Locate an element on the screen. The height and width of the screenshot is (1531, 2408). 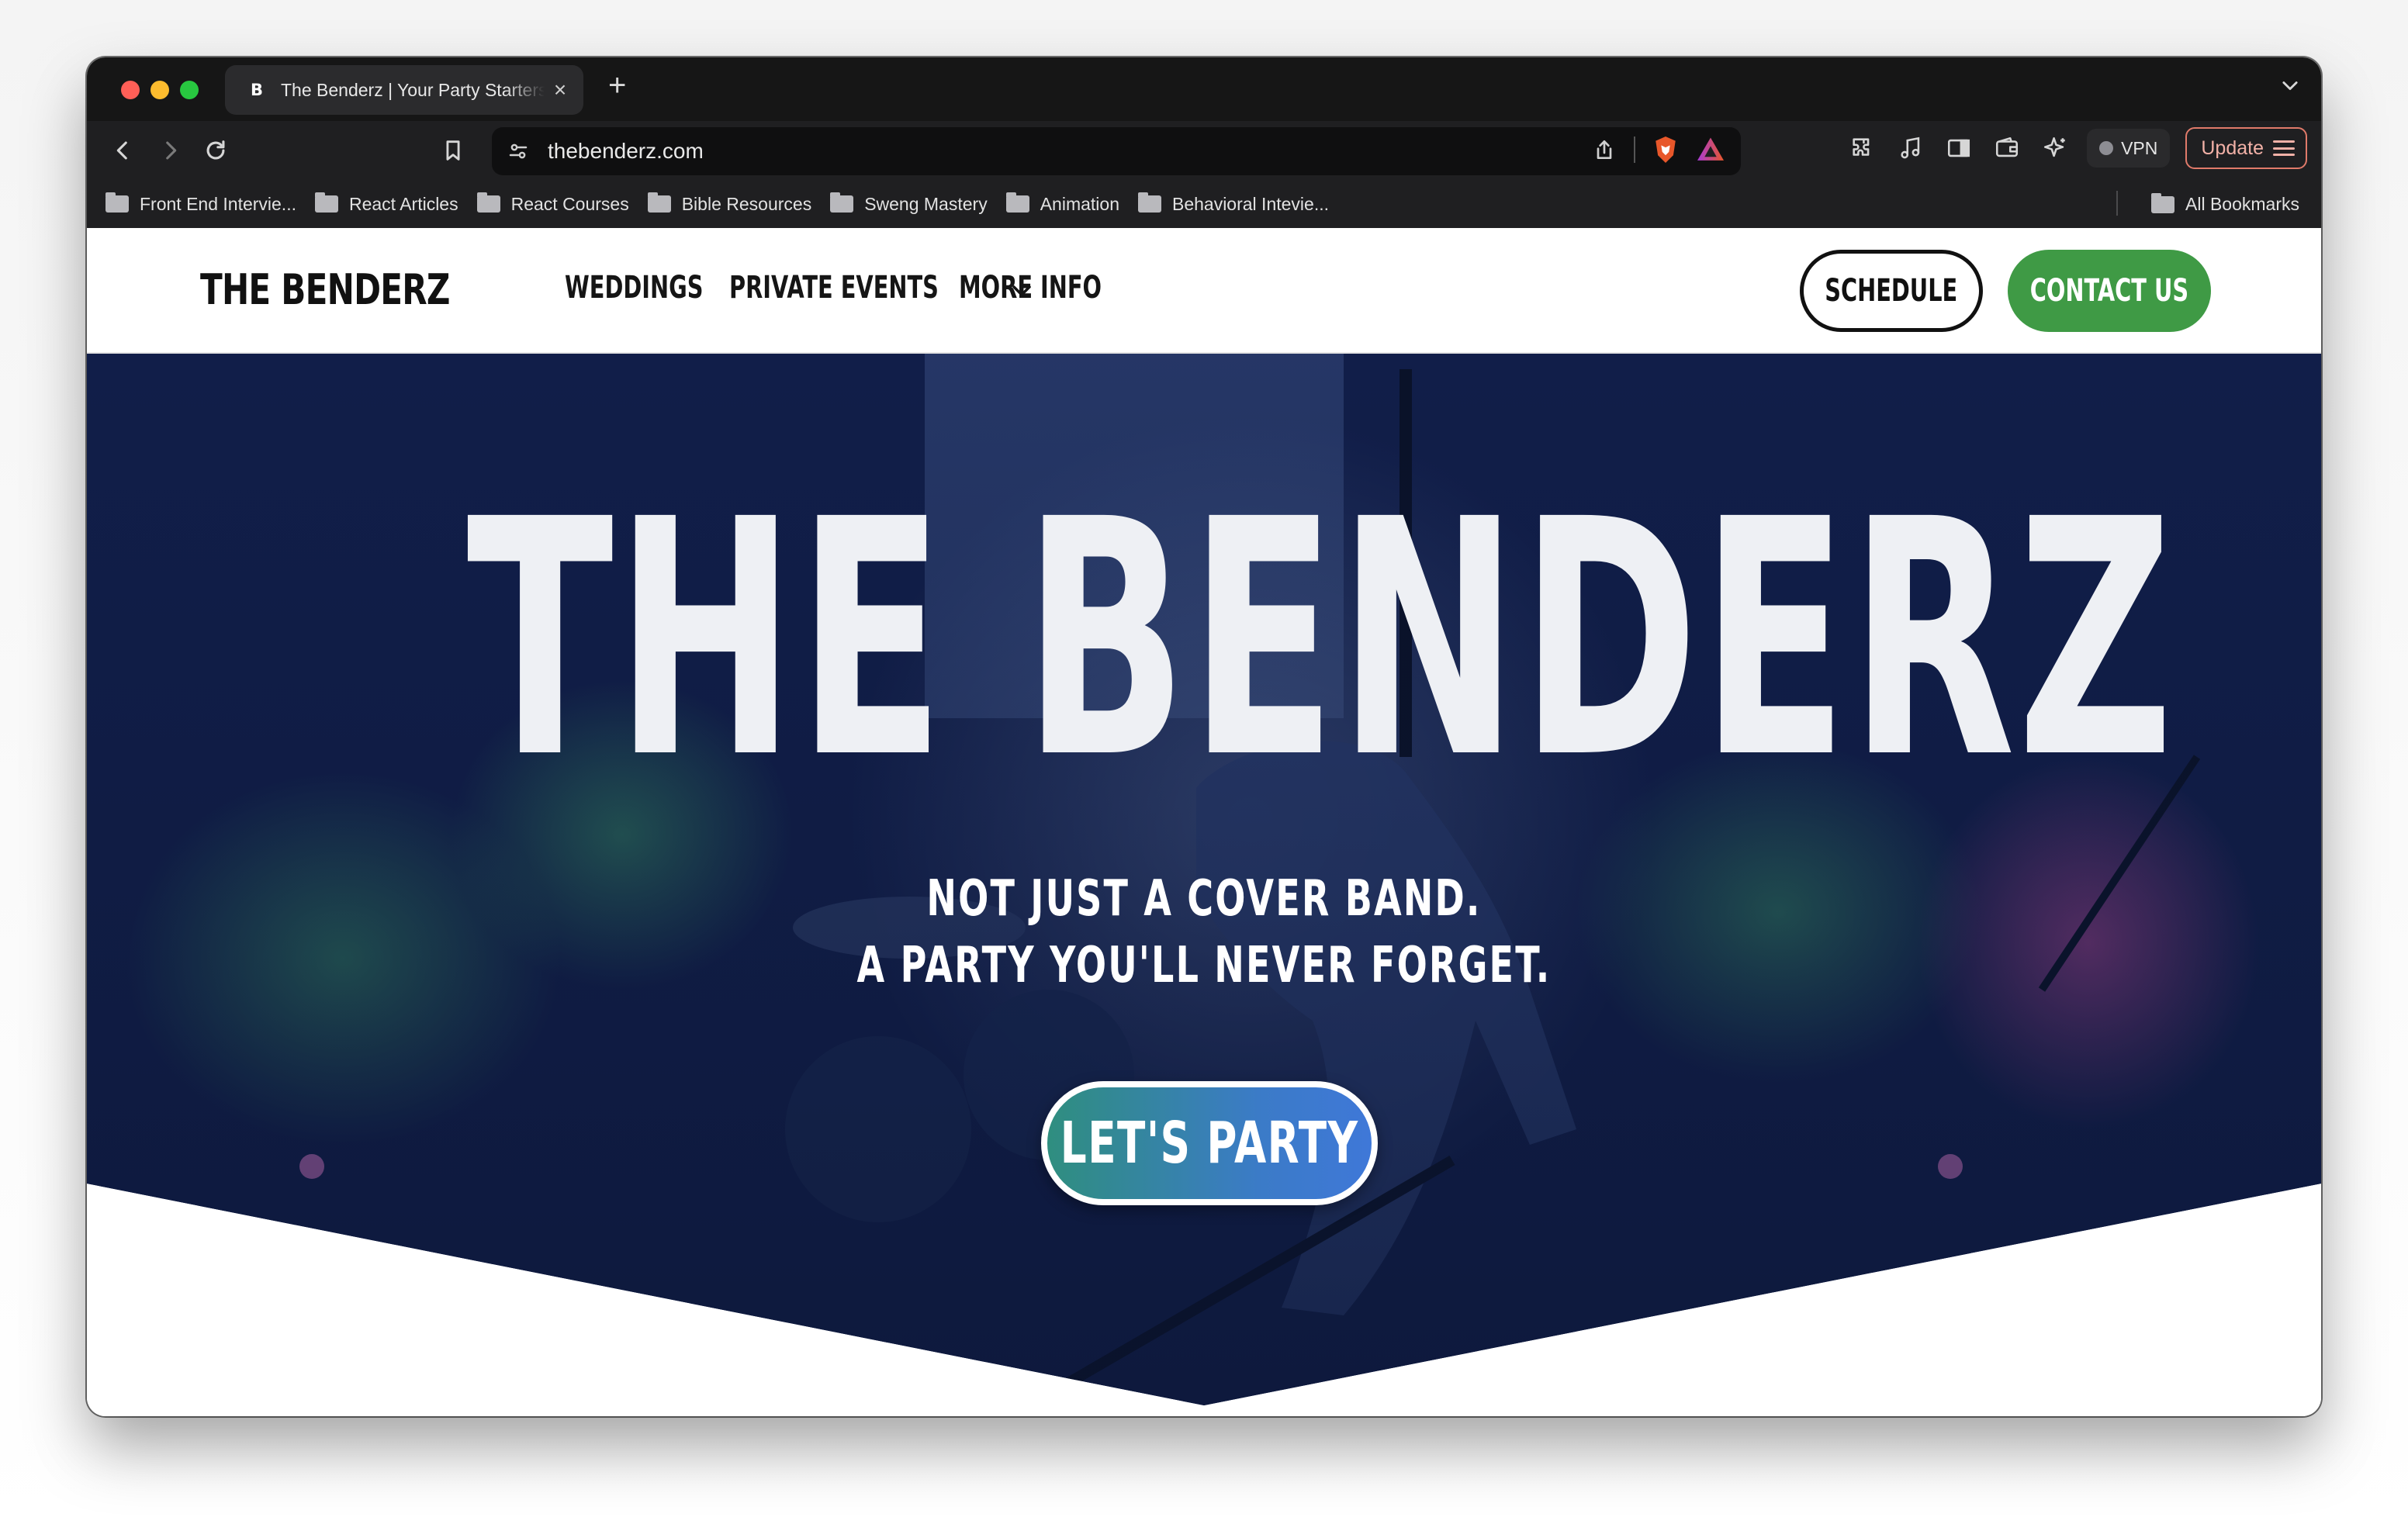
update-label: Update is located at coordinates (2232, 148).